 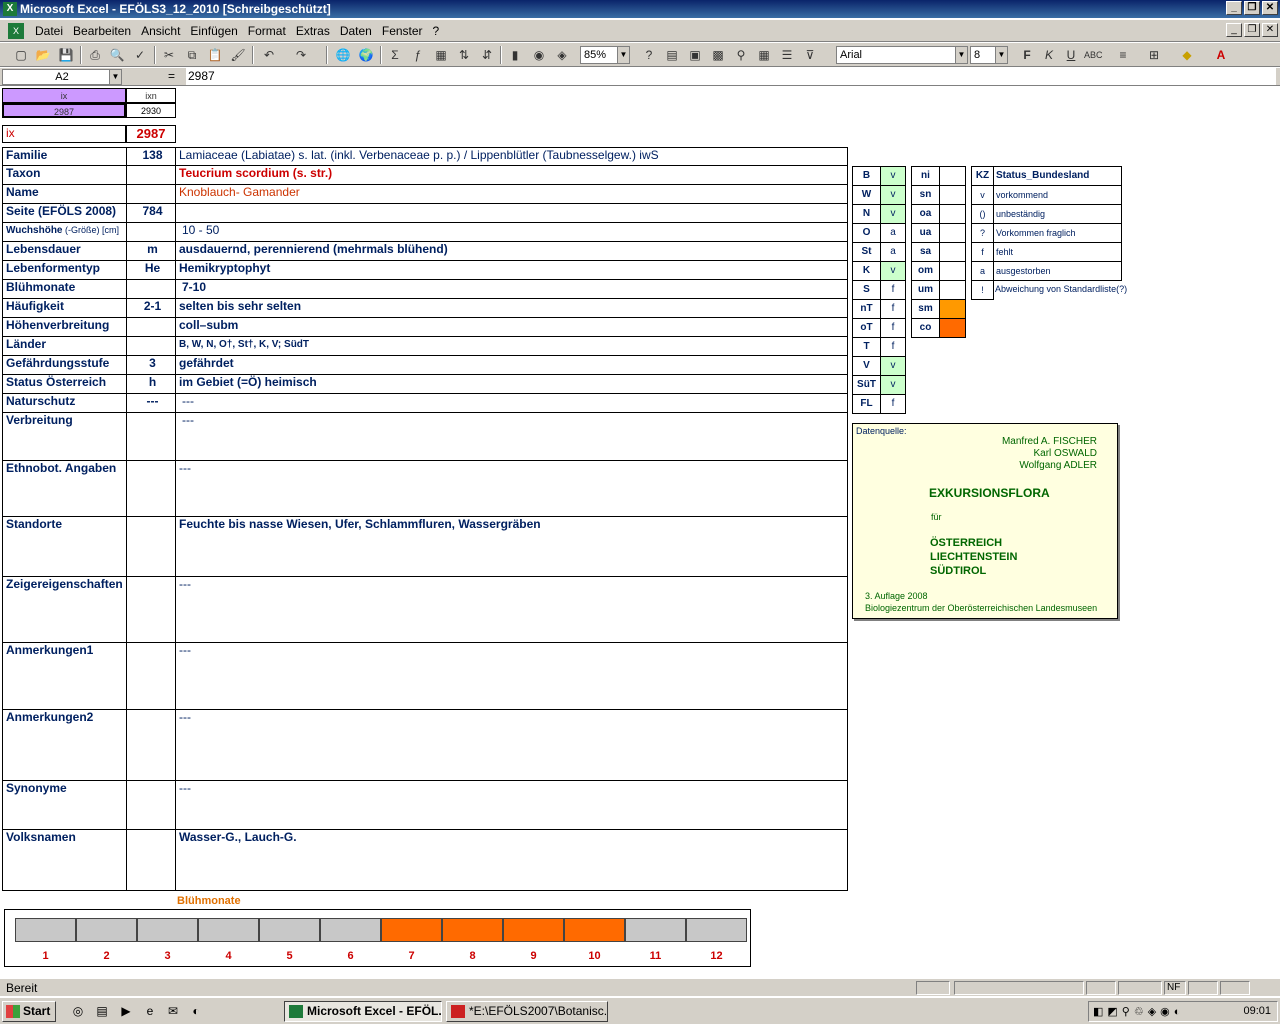 I want to click on save-icon: 💾, so click(x=66, y=55).